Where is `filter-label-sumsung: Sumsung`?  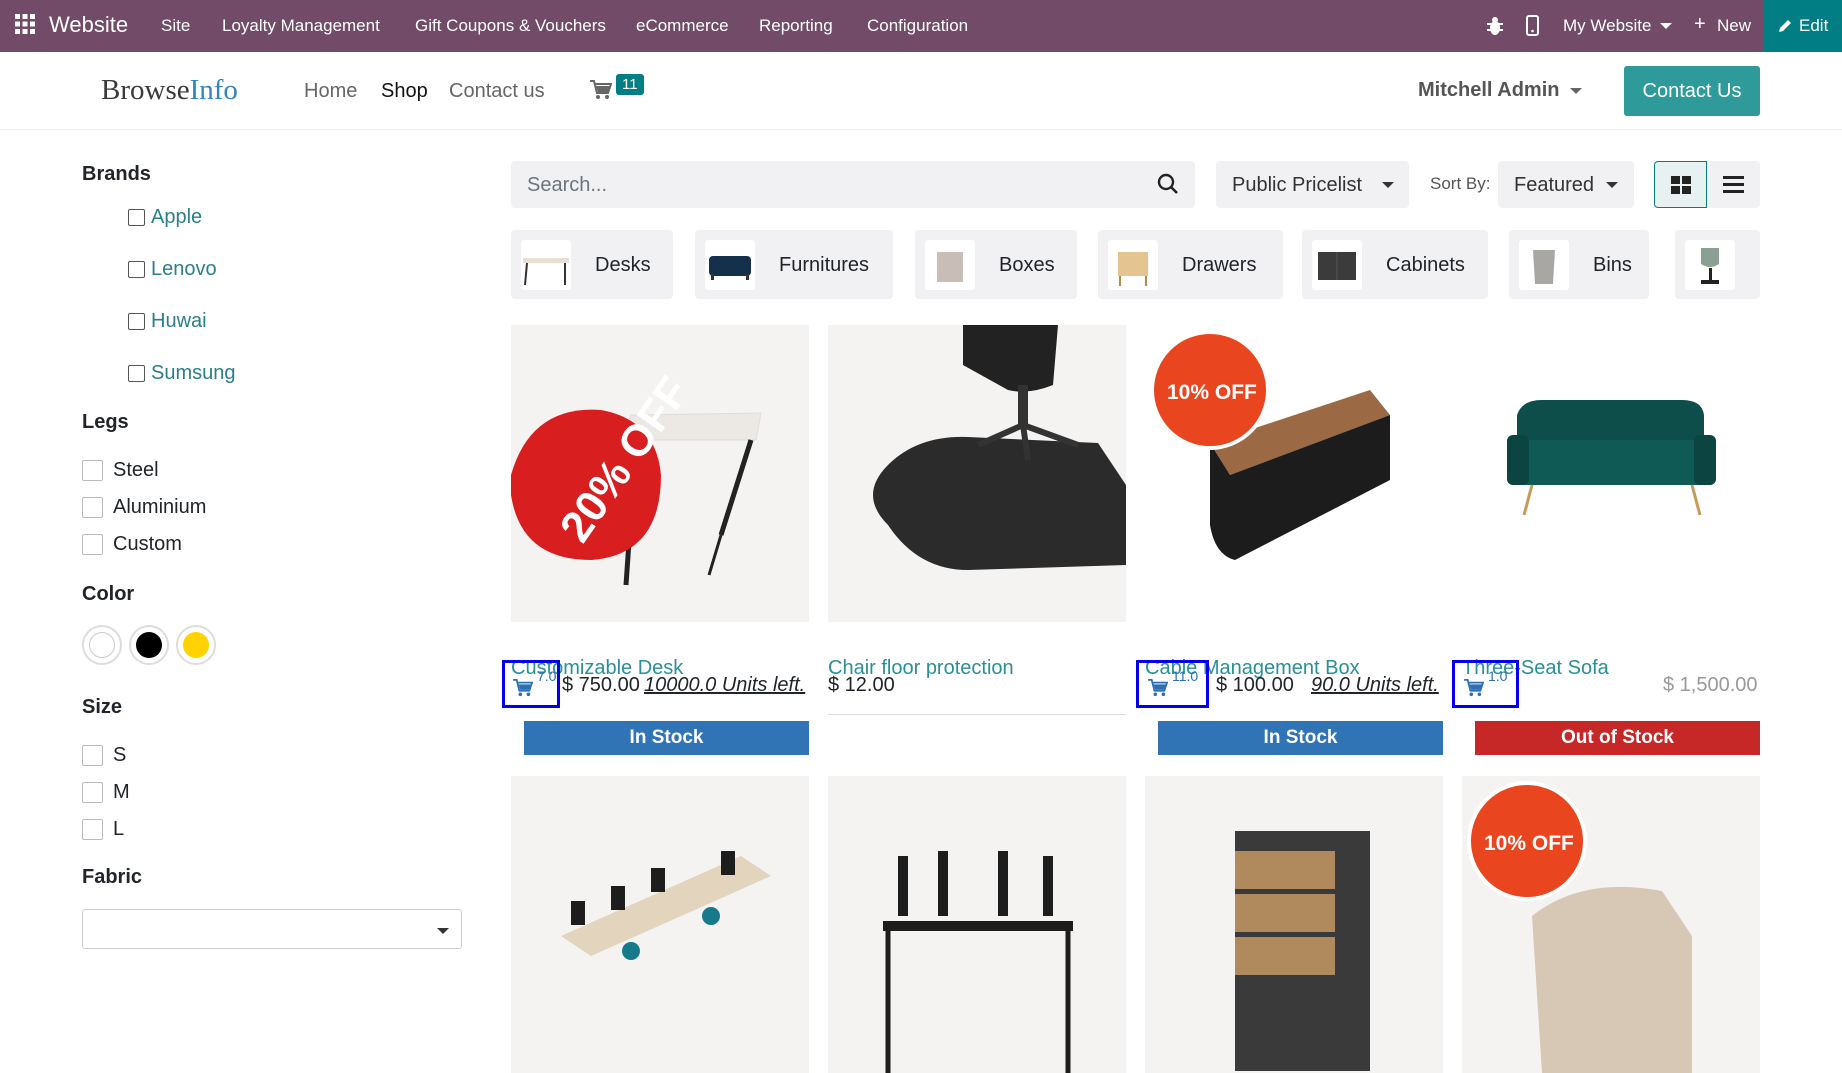
filter-label-sumsung: Sumsung is located at coordinates (193, 373).